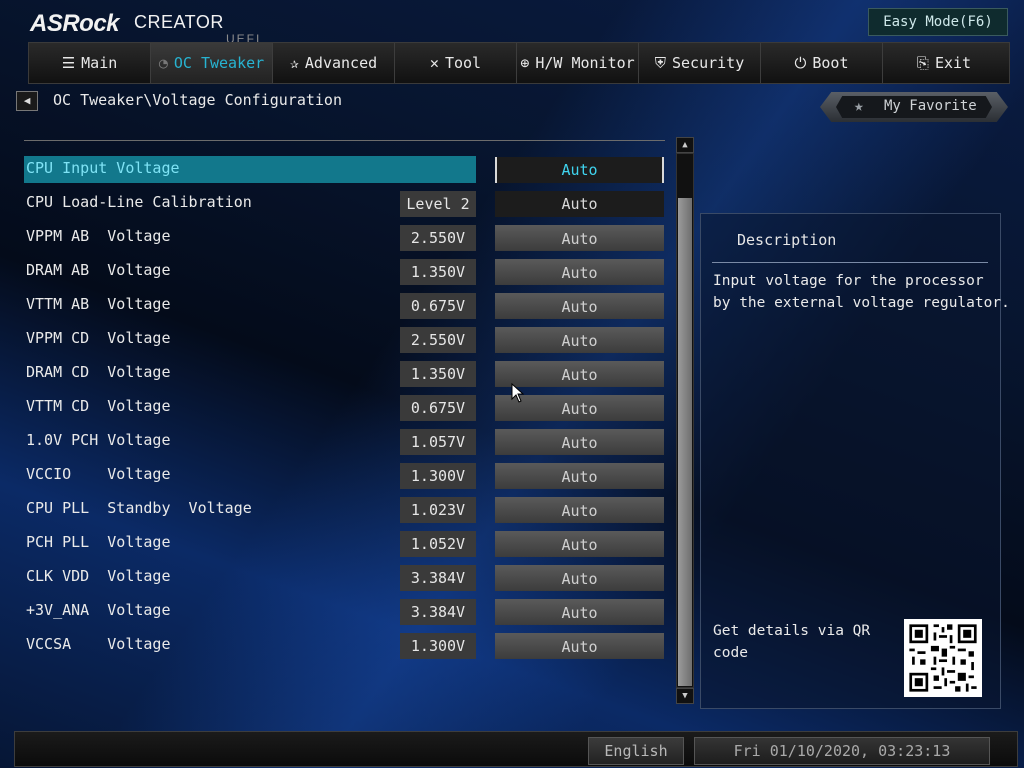 This screenshot has height=768, width=1024. What do you see at coordinates (139, 202) in the screenshot?
I see `setting-name: CPU Load-Line Calibration` at bounding box center [139, 202].